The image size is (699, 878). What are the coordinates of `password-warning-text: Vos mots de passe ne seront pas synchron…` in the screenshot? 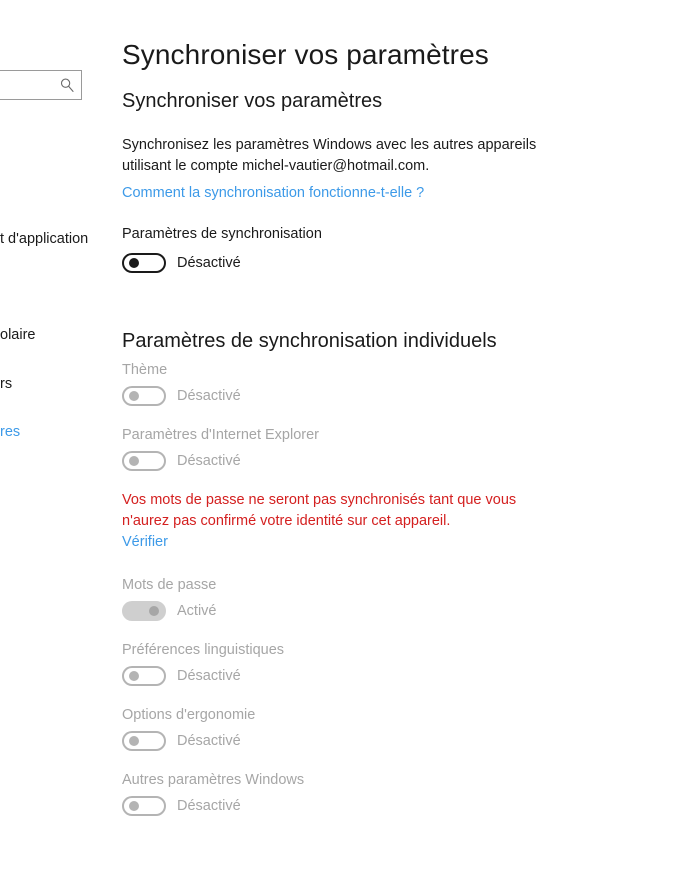 It's located at (319, 510).